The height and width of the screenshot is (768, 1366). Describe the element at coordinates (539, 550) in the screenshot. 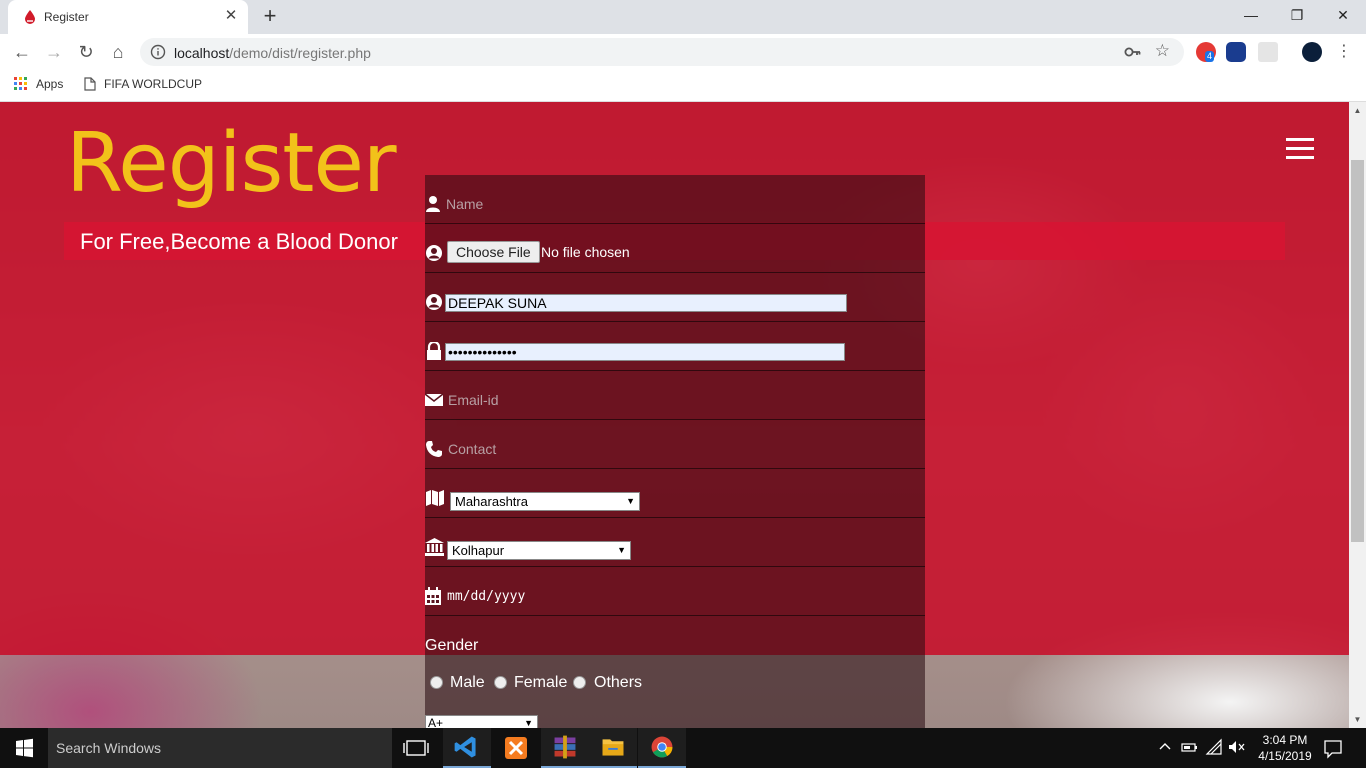

I see `city-select: Kolhapur ▼` at that location.